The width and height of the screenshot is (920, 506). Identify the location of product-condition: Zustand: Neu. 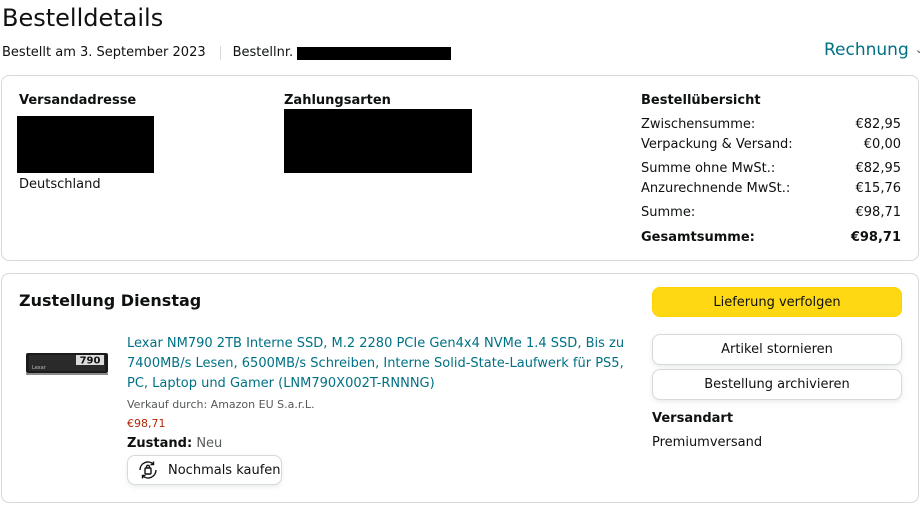
(174, 444).